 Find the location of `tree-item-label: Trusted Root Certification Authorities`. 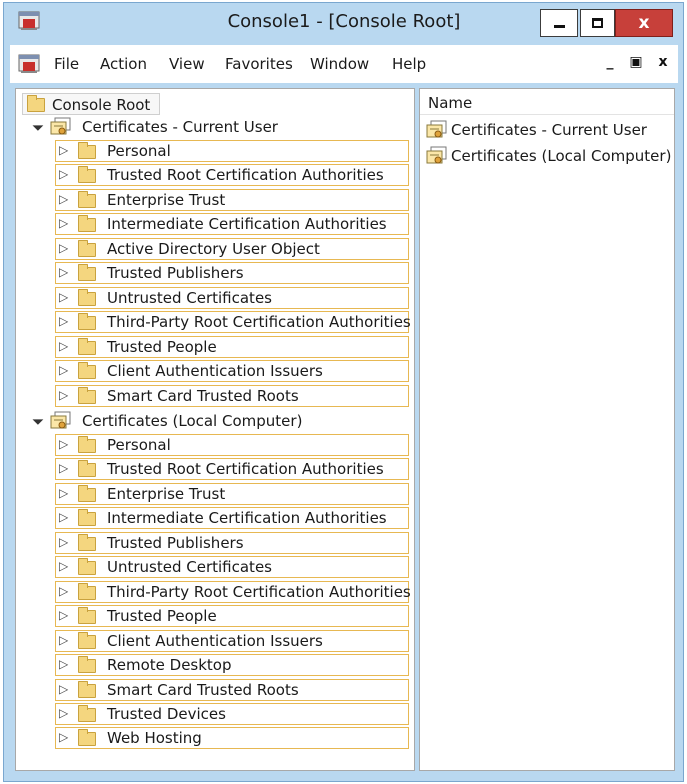

tree-item-label: Trusted Root Certification Authorities is located at coordinates (245, 469).